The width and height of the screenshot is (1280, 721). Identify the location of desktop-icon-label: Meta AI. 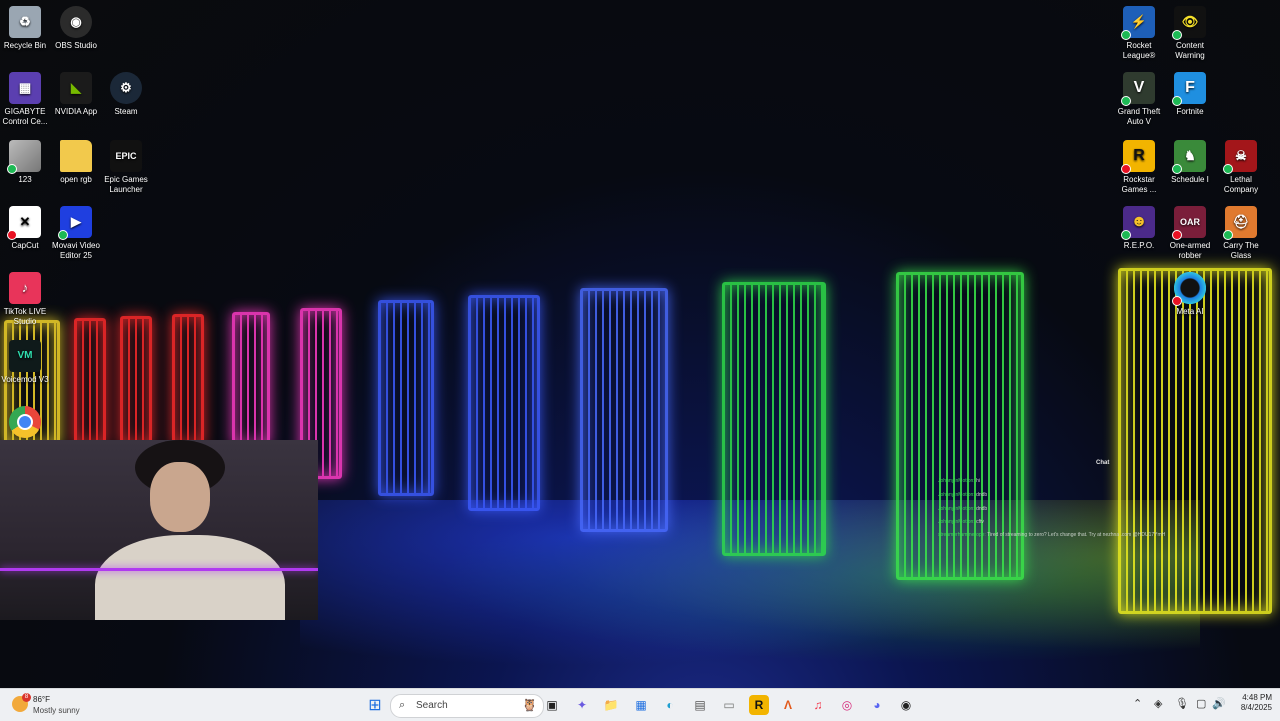
(1190, 311).